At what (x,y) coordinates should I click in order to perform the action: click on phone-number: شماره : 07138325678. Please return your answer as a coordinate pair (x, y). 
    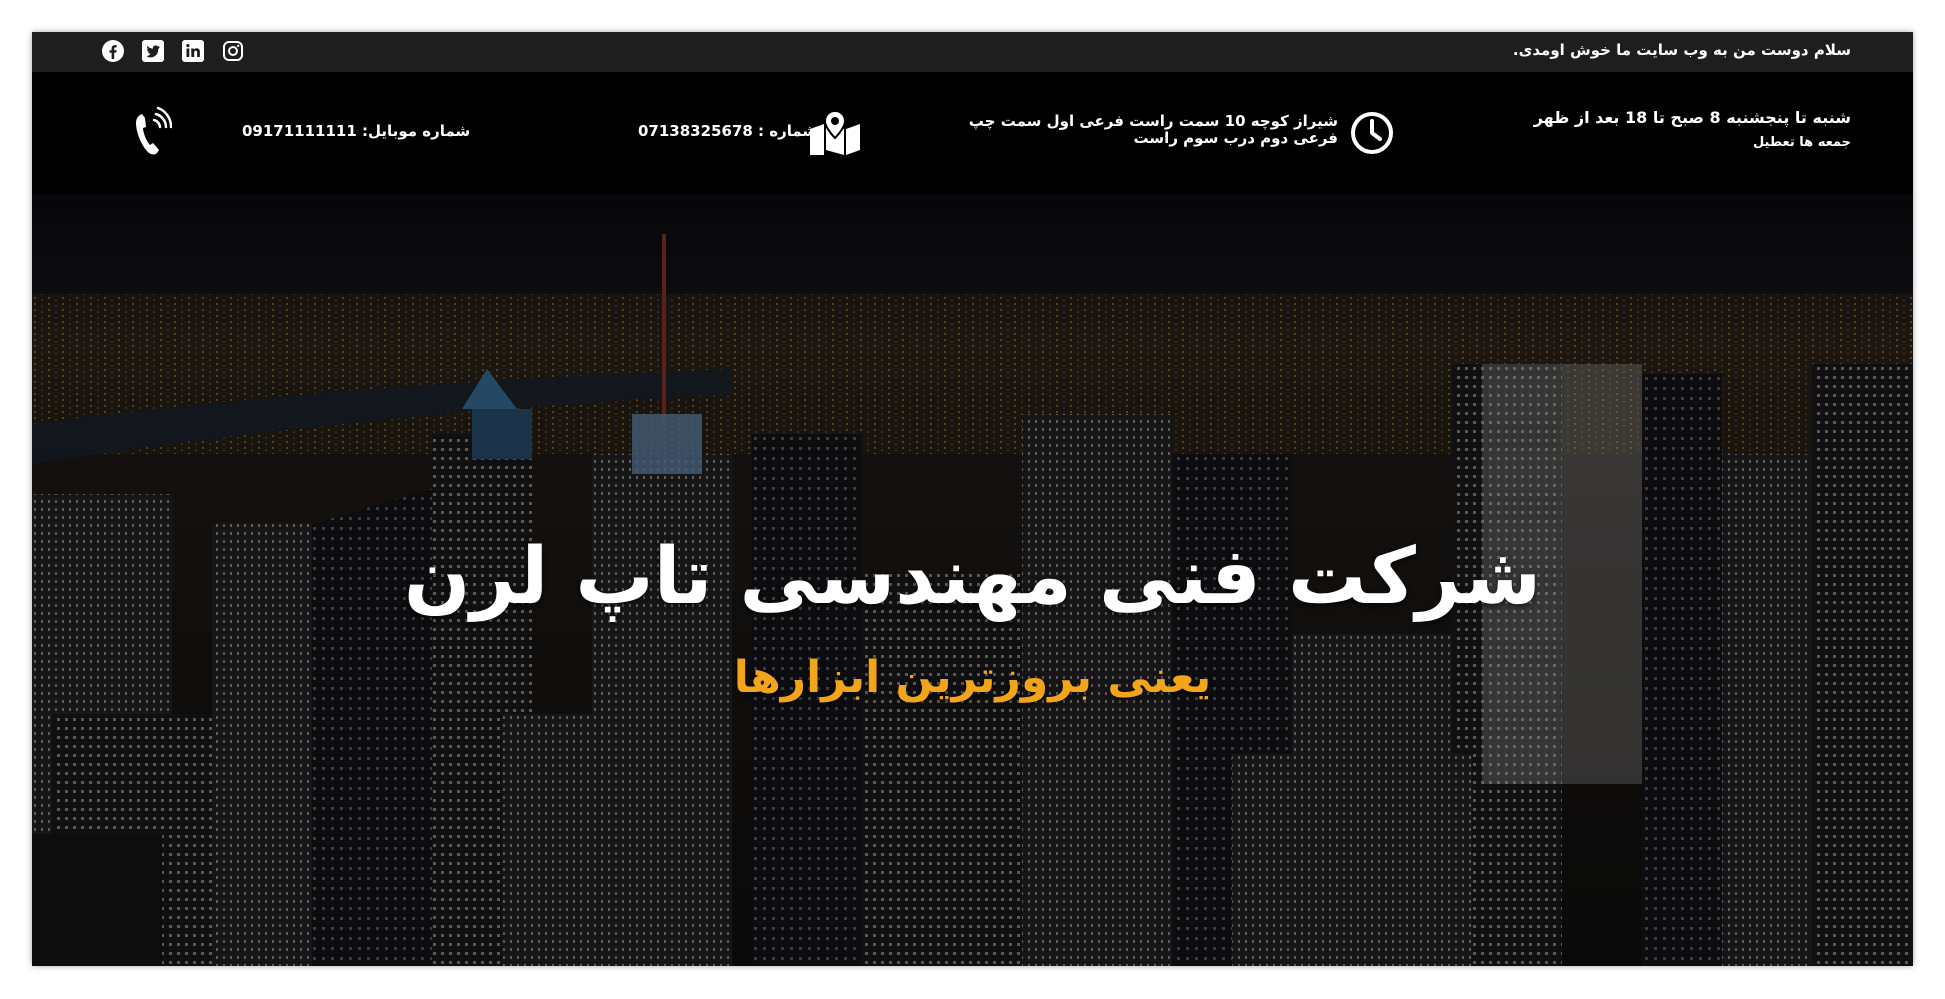
    Looking at the image, I should click on (727, 131).